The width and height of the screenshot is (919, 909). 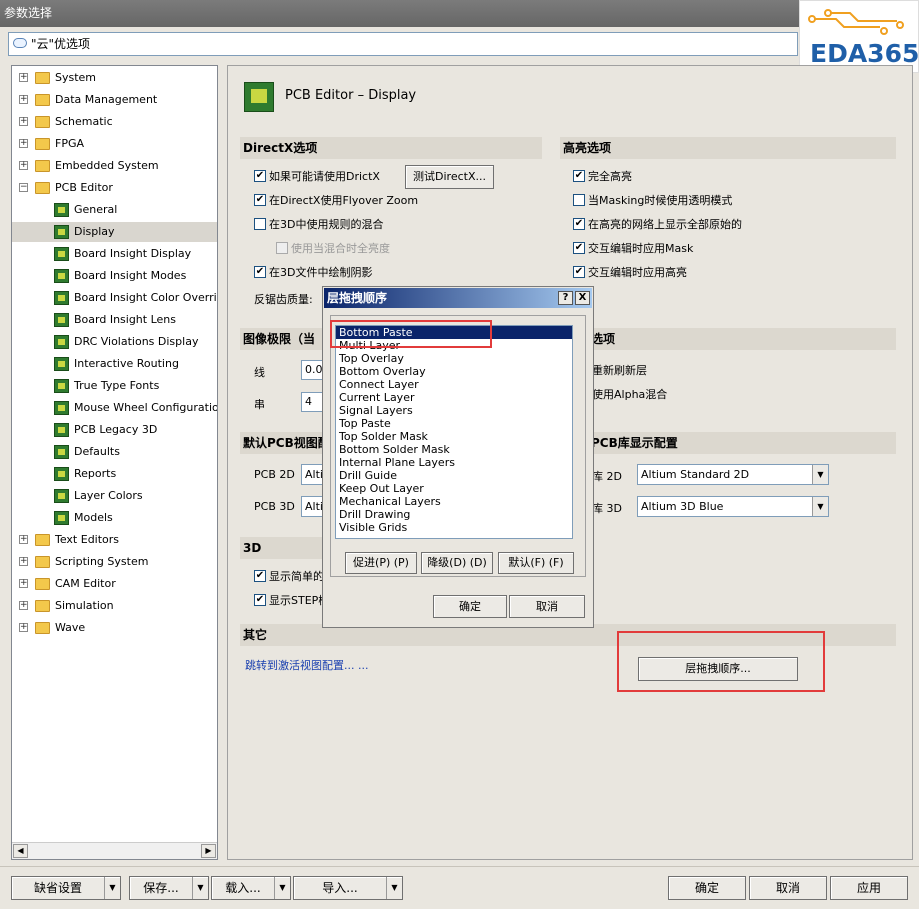 I want to click on lib3d-combo: Altium 3D Blue ▼, so click(x=733, y=506).